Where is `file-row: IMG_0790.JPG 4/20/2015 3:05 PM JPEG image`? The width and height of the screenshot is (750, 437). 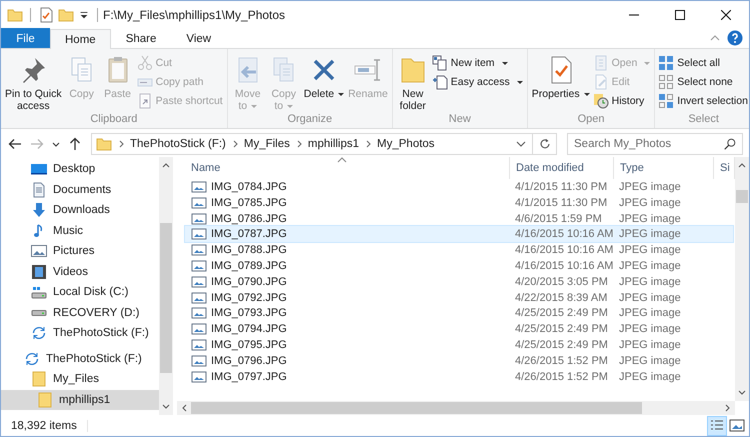 file-row: IMG_0790.JPG 4/20/2015 3:05 PM JPEG image is located at coordinates (459, 282).